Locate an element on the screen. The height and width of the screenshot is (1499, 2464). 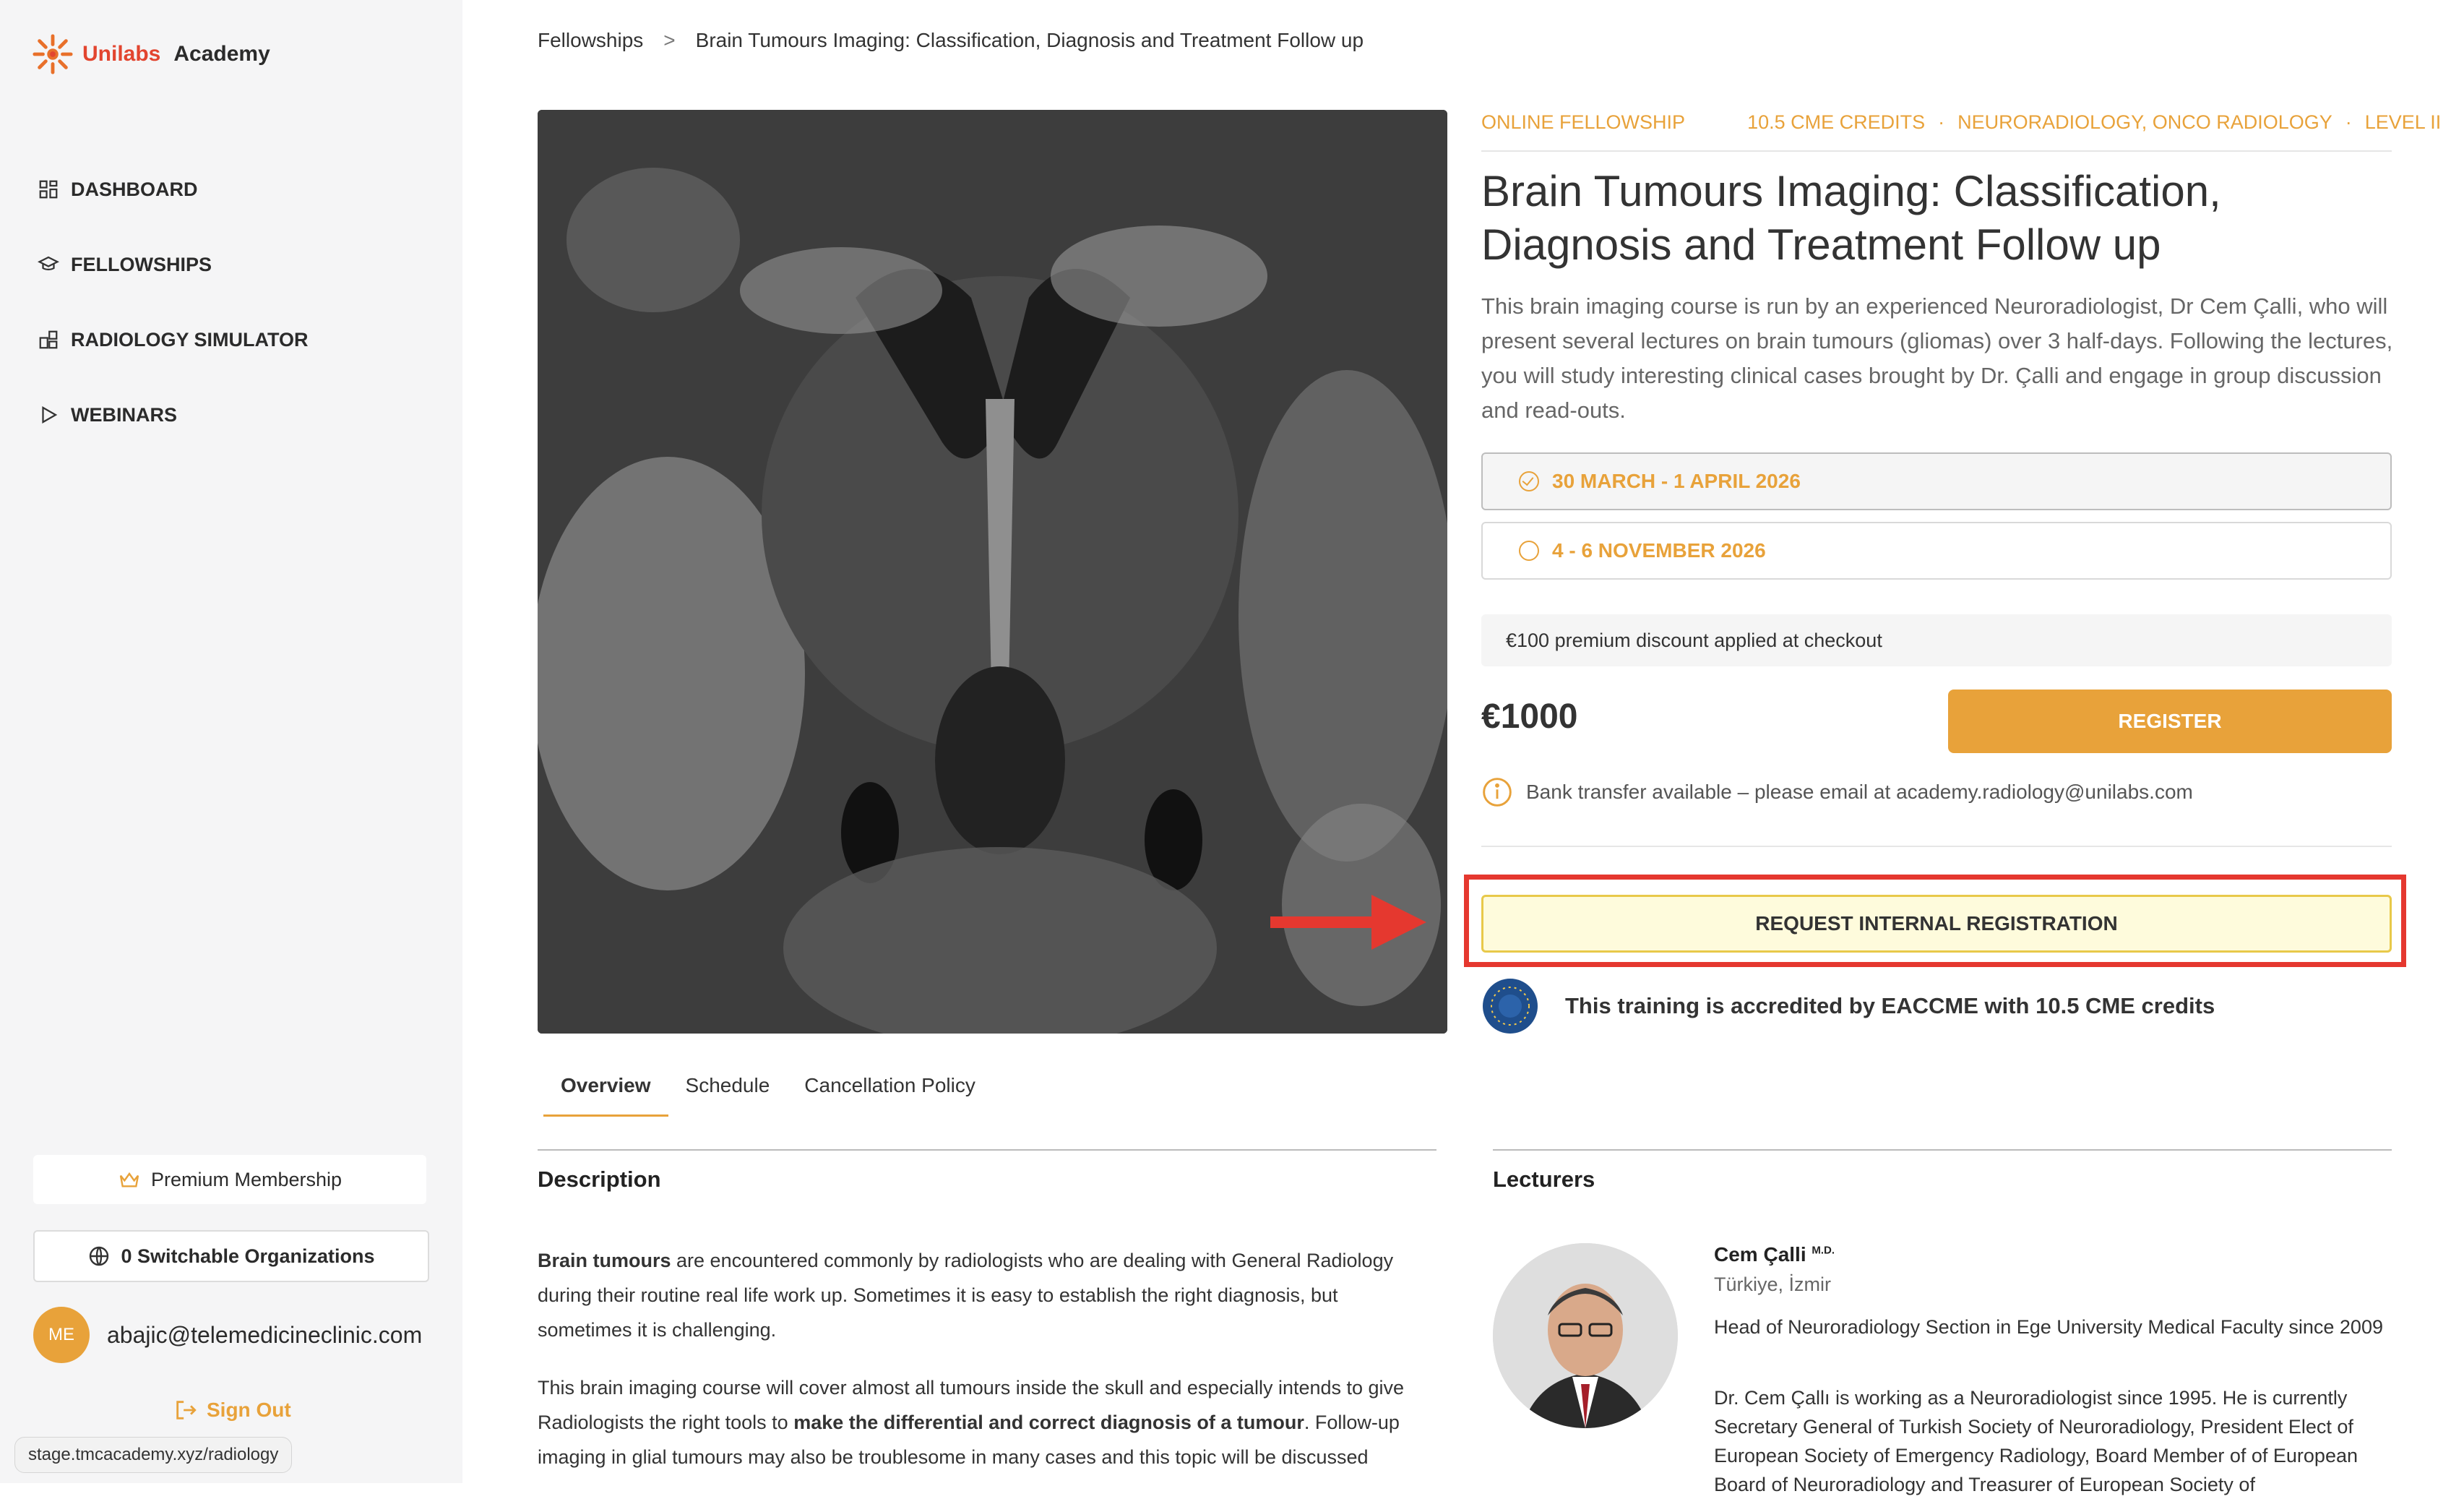
user-email: abajic@telemedicineclinic.com is located at coordinates (265, 1334).